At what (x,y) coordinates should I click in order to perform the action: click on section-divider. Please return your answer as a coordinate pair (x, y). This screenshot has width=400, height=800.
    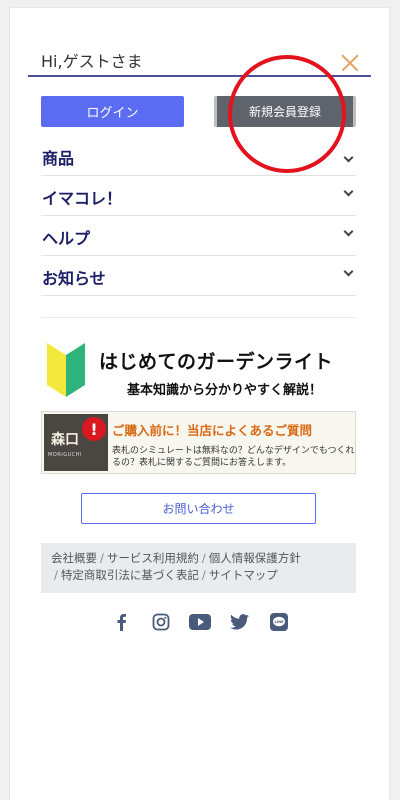
    Looking at the image, I should click on (198, 317).